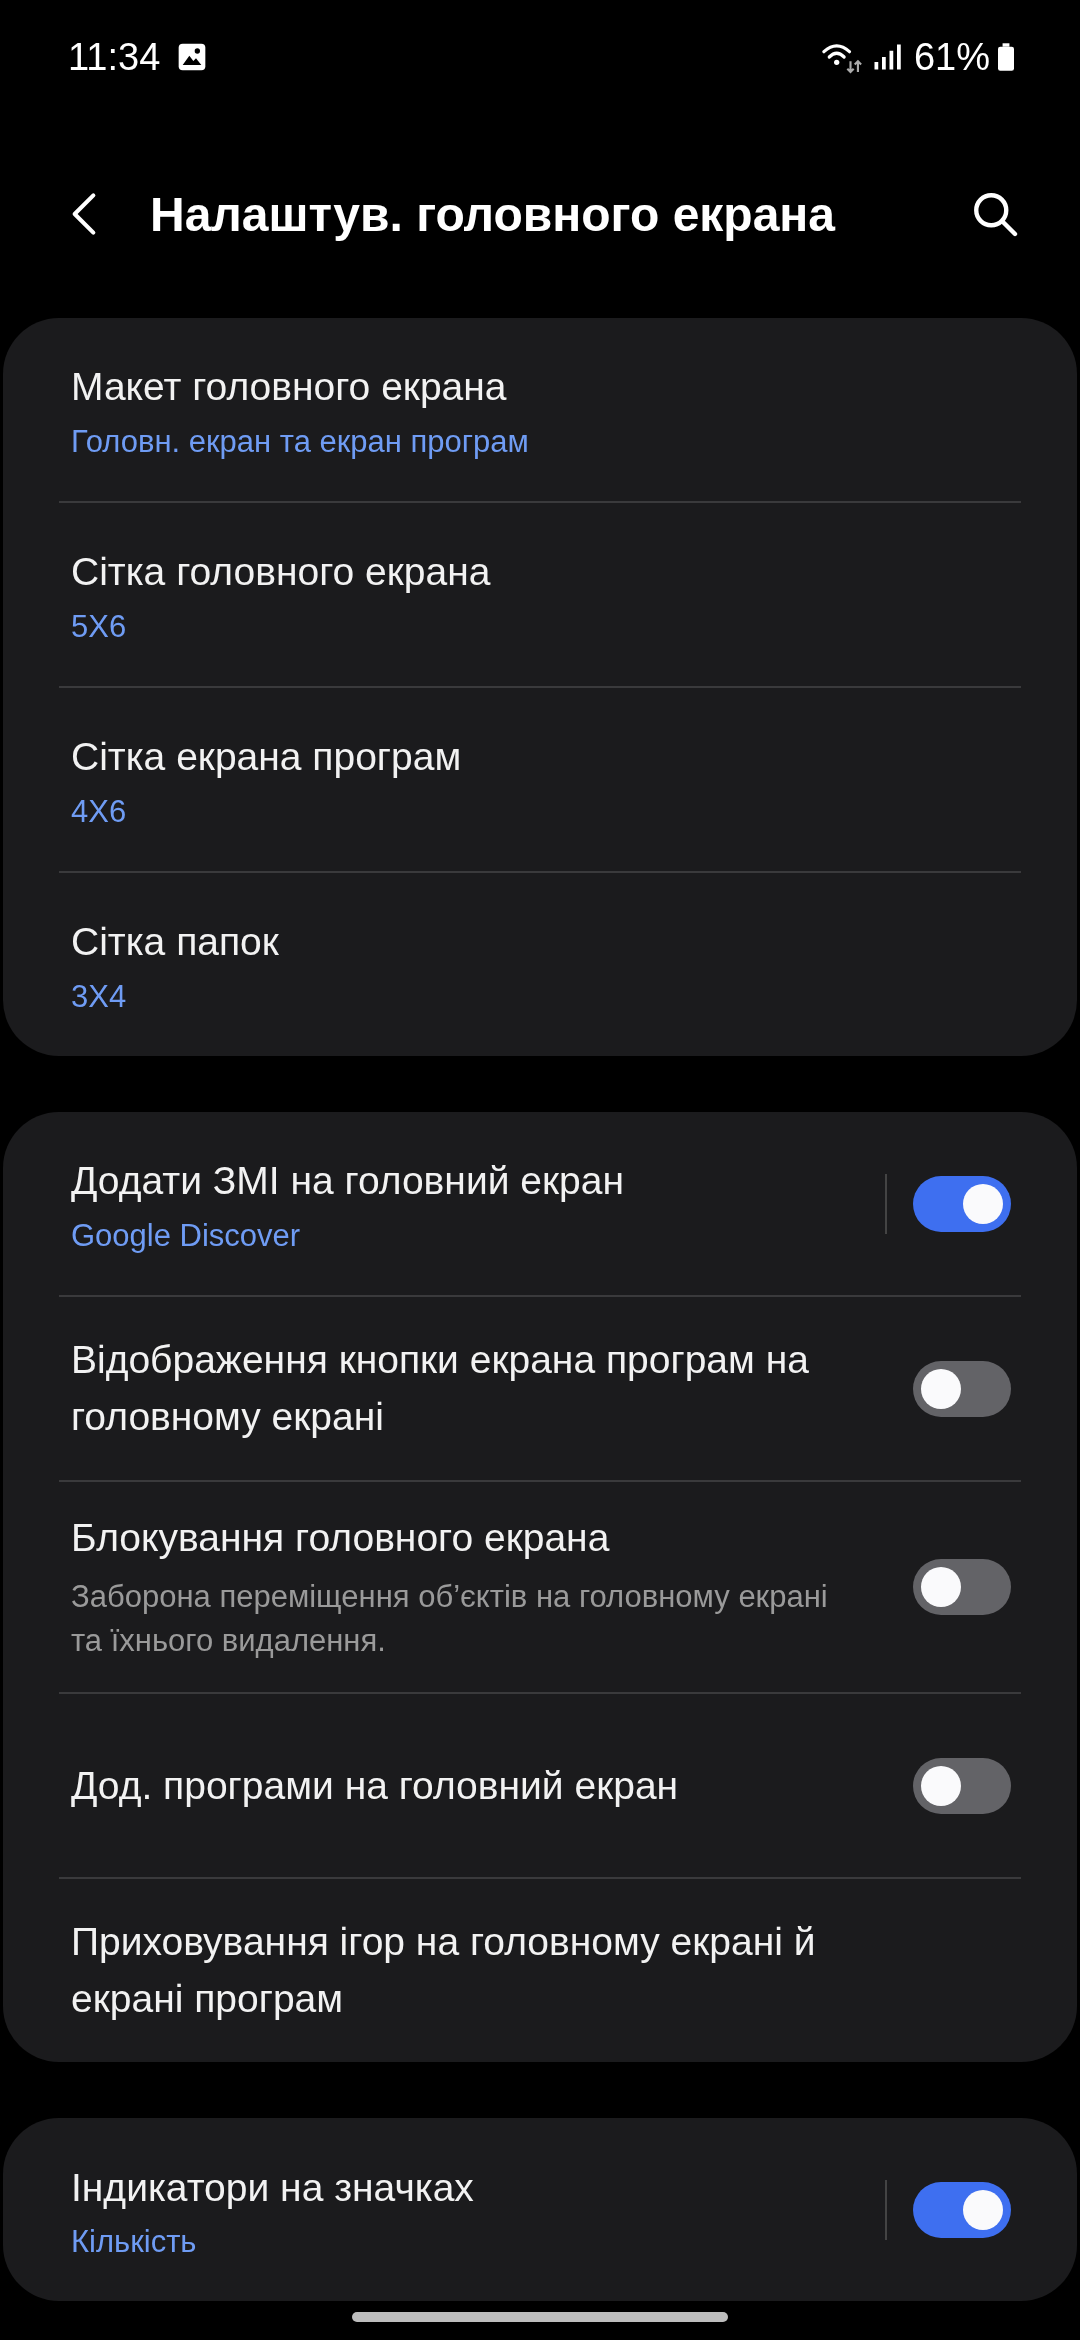 This screenshot has height=2340, width=1080. I want to click on setting-value: 4X6, so click(99, 811).